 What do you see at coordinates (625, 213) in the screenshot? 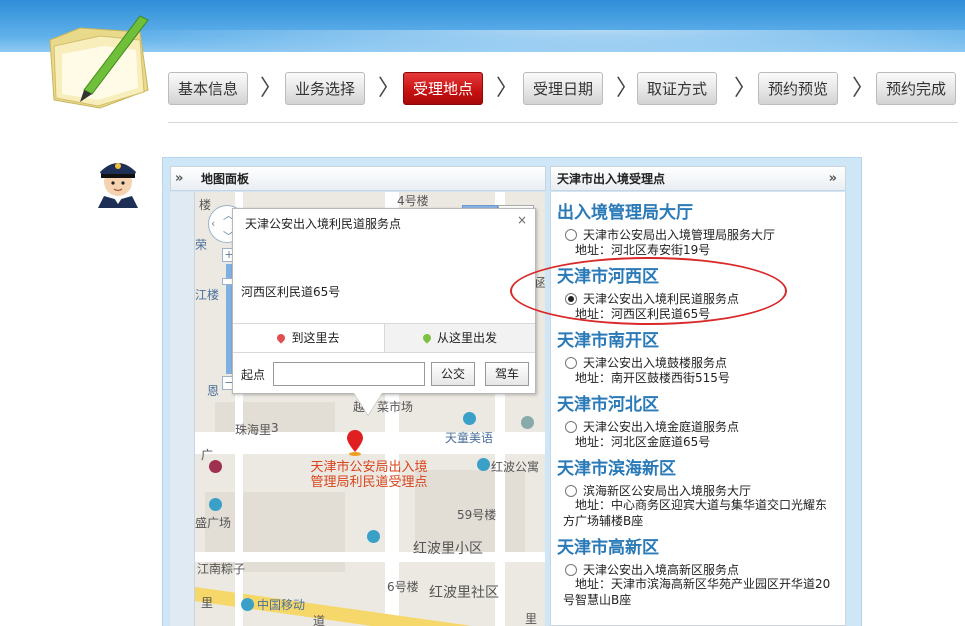
I see `group-title: 出入境管理局大厅` at bounding box center [625, 213].